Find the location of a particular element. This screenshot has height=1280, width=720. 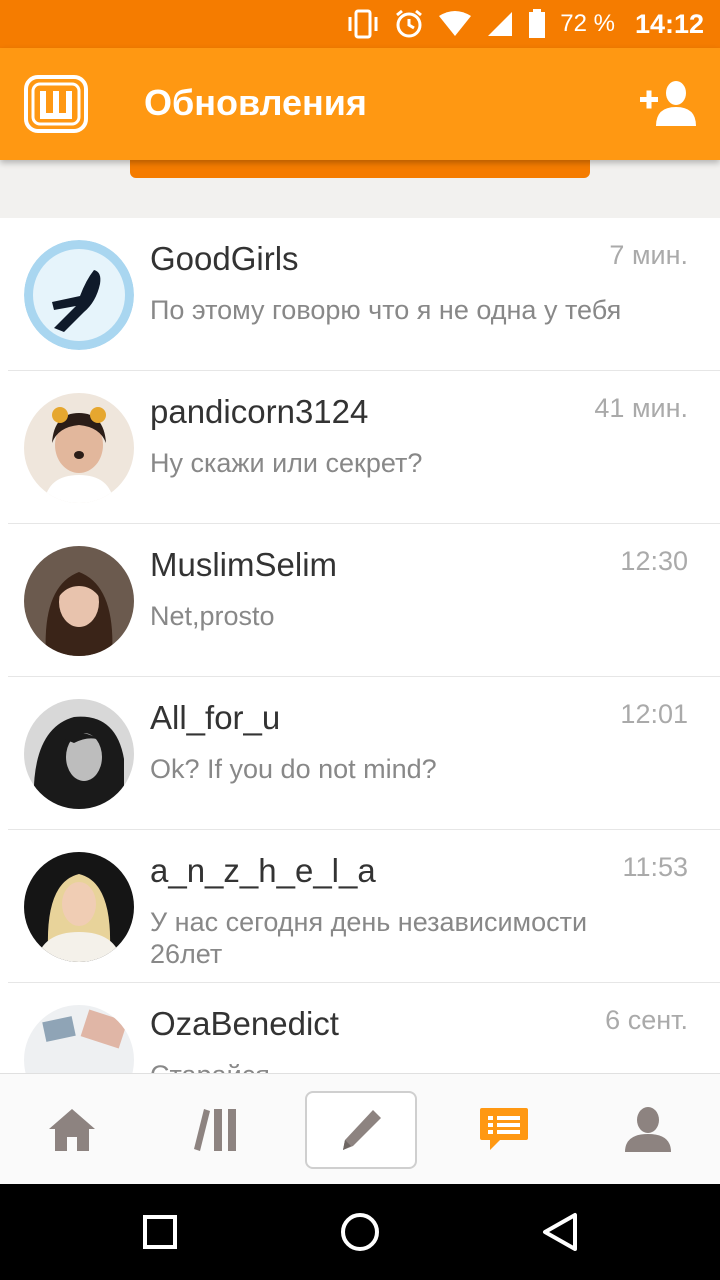

nav-messages is located at coordinates (504, 1129).